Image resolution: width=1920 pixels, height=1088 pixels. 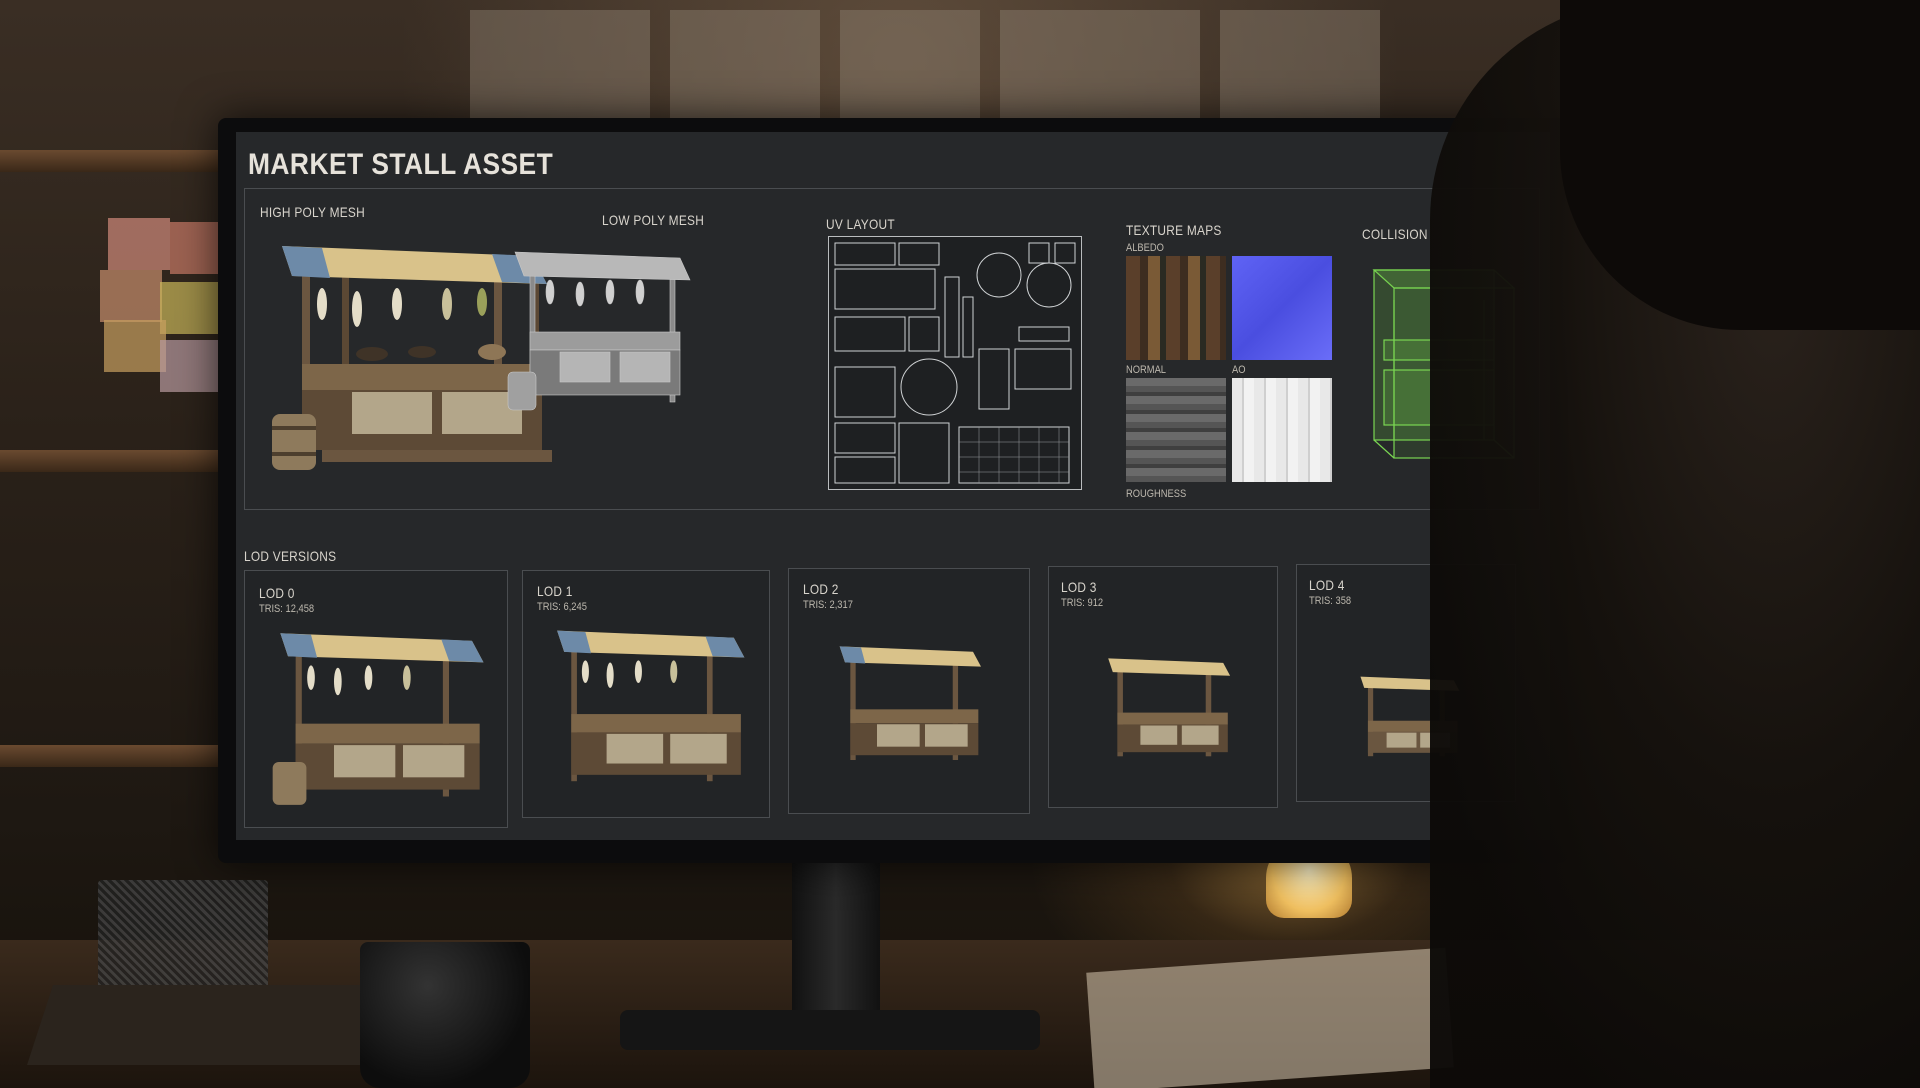 What do you see at coordinates (378, 719) in the screenshot?
I see `lod0-stall-model` at bounding box center [378, 719].